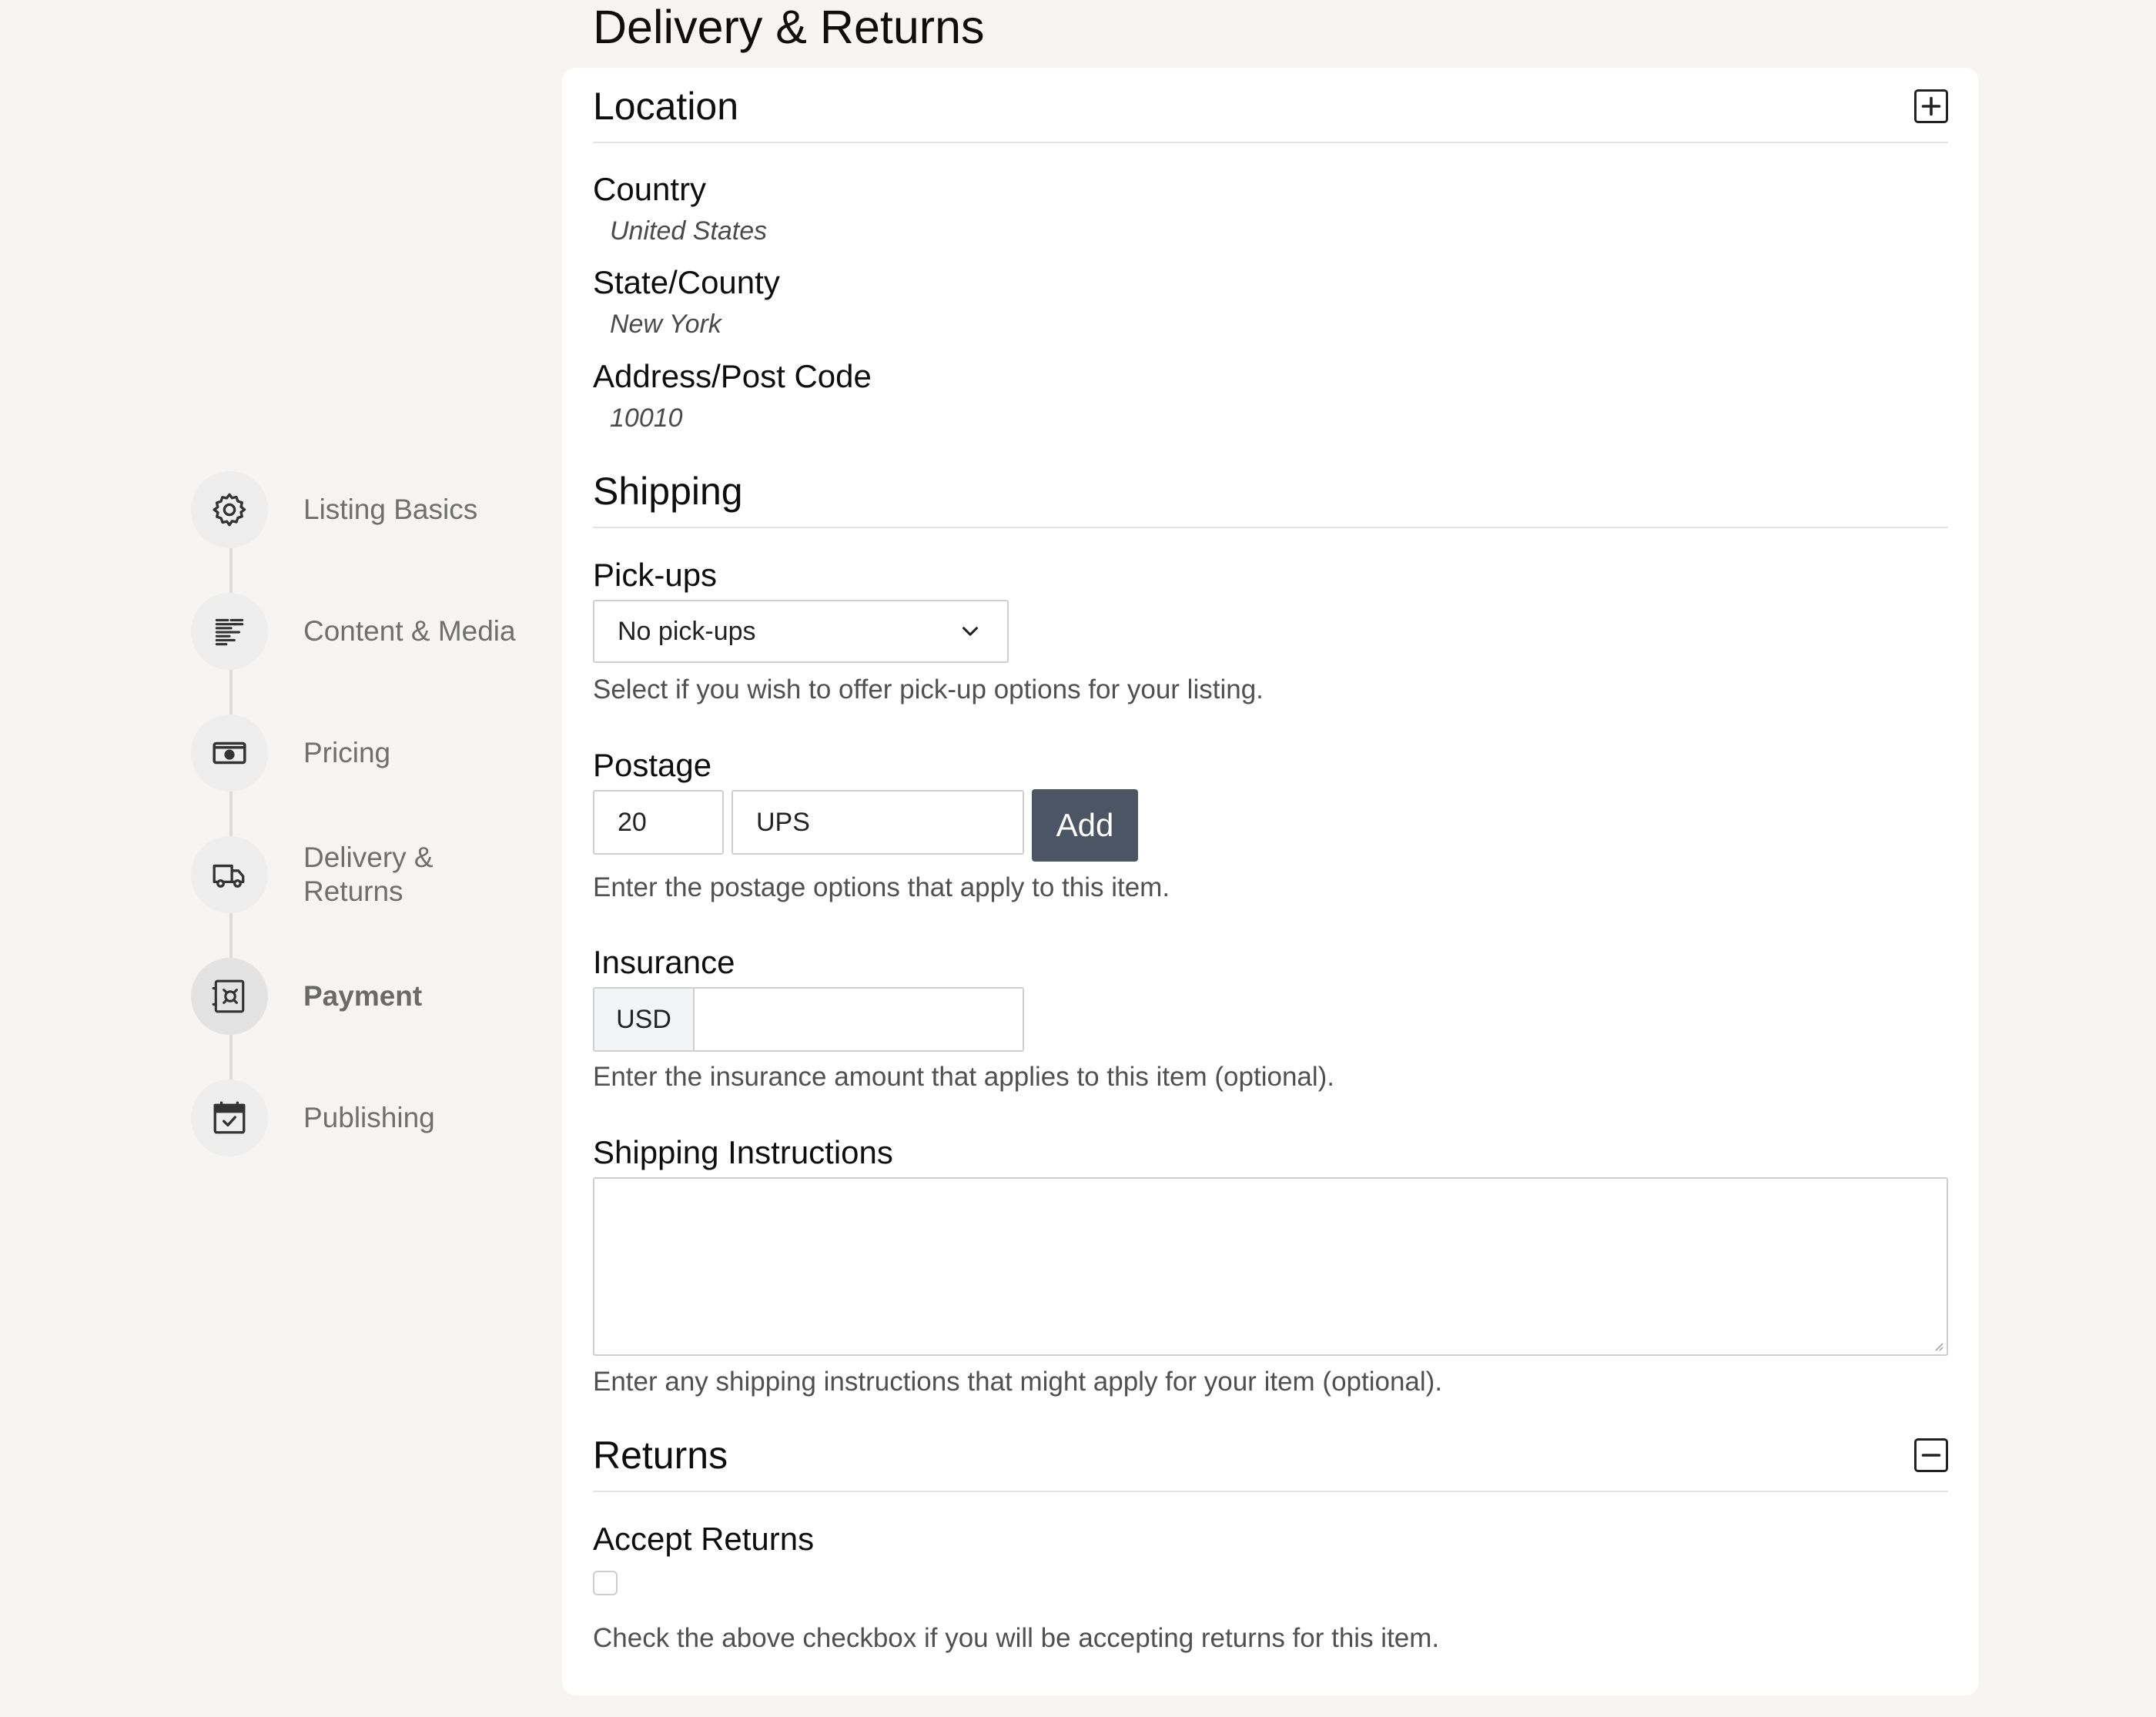 Image resolution: width=2156 pixels, height=1717 pixels. What do you see at coordinates (1270, 105) in the screenshot?
I see `location-section-header: Location` at bounding box center [1270, 105].